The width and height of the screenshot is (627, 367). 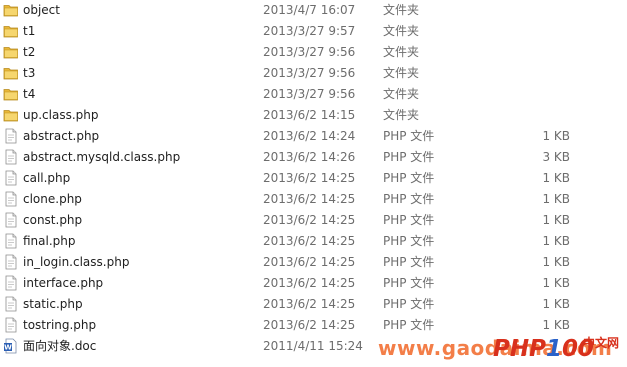 I want to click on file-name: 面向对象.doc, so click(x=60, y=346).